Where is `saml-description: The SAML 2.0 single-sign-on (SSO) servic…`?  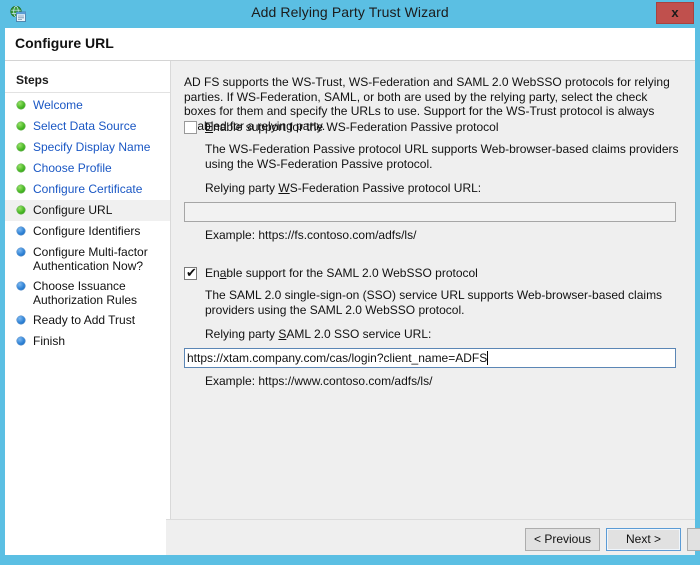
saml-description: The SAML 2.0 single-sign-on (SSO) servic… is located at coordinates (434, 302).